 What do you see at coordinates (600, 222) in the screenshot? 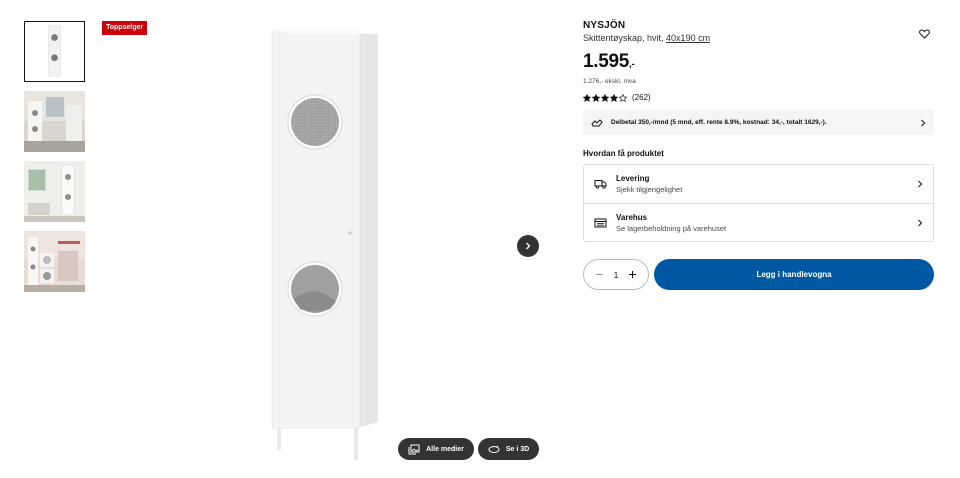
I see `store-icon` at bounding box center [600, 222].